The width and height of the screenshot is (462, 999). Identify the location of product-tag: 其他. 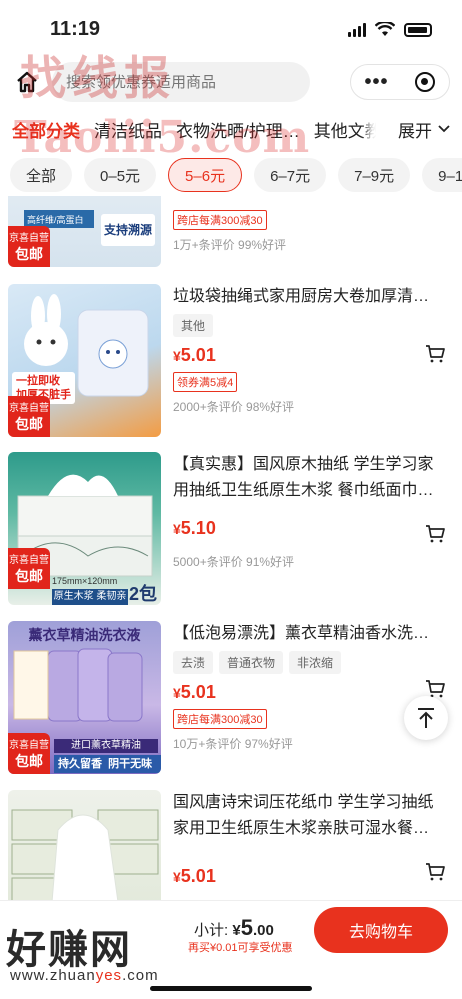
(193, 325).